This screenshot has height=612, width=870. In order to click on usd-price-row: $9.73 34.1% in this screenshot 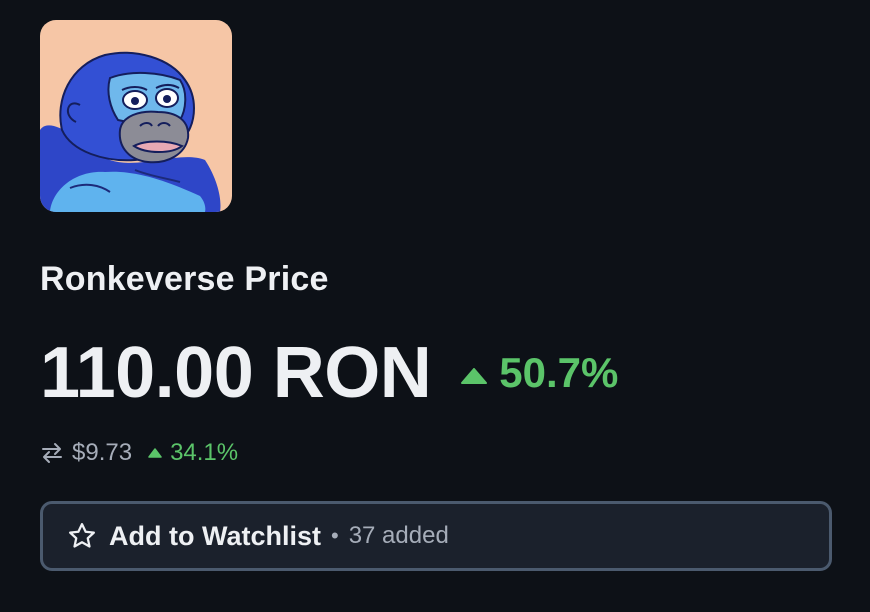, I will do `click(139, 453)`.